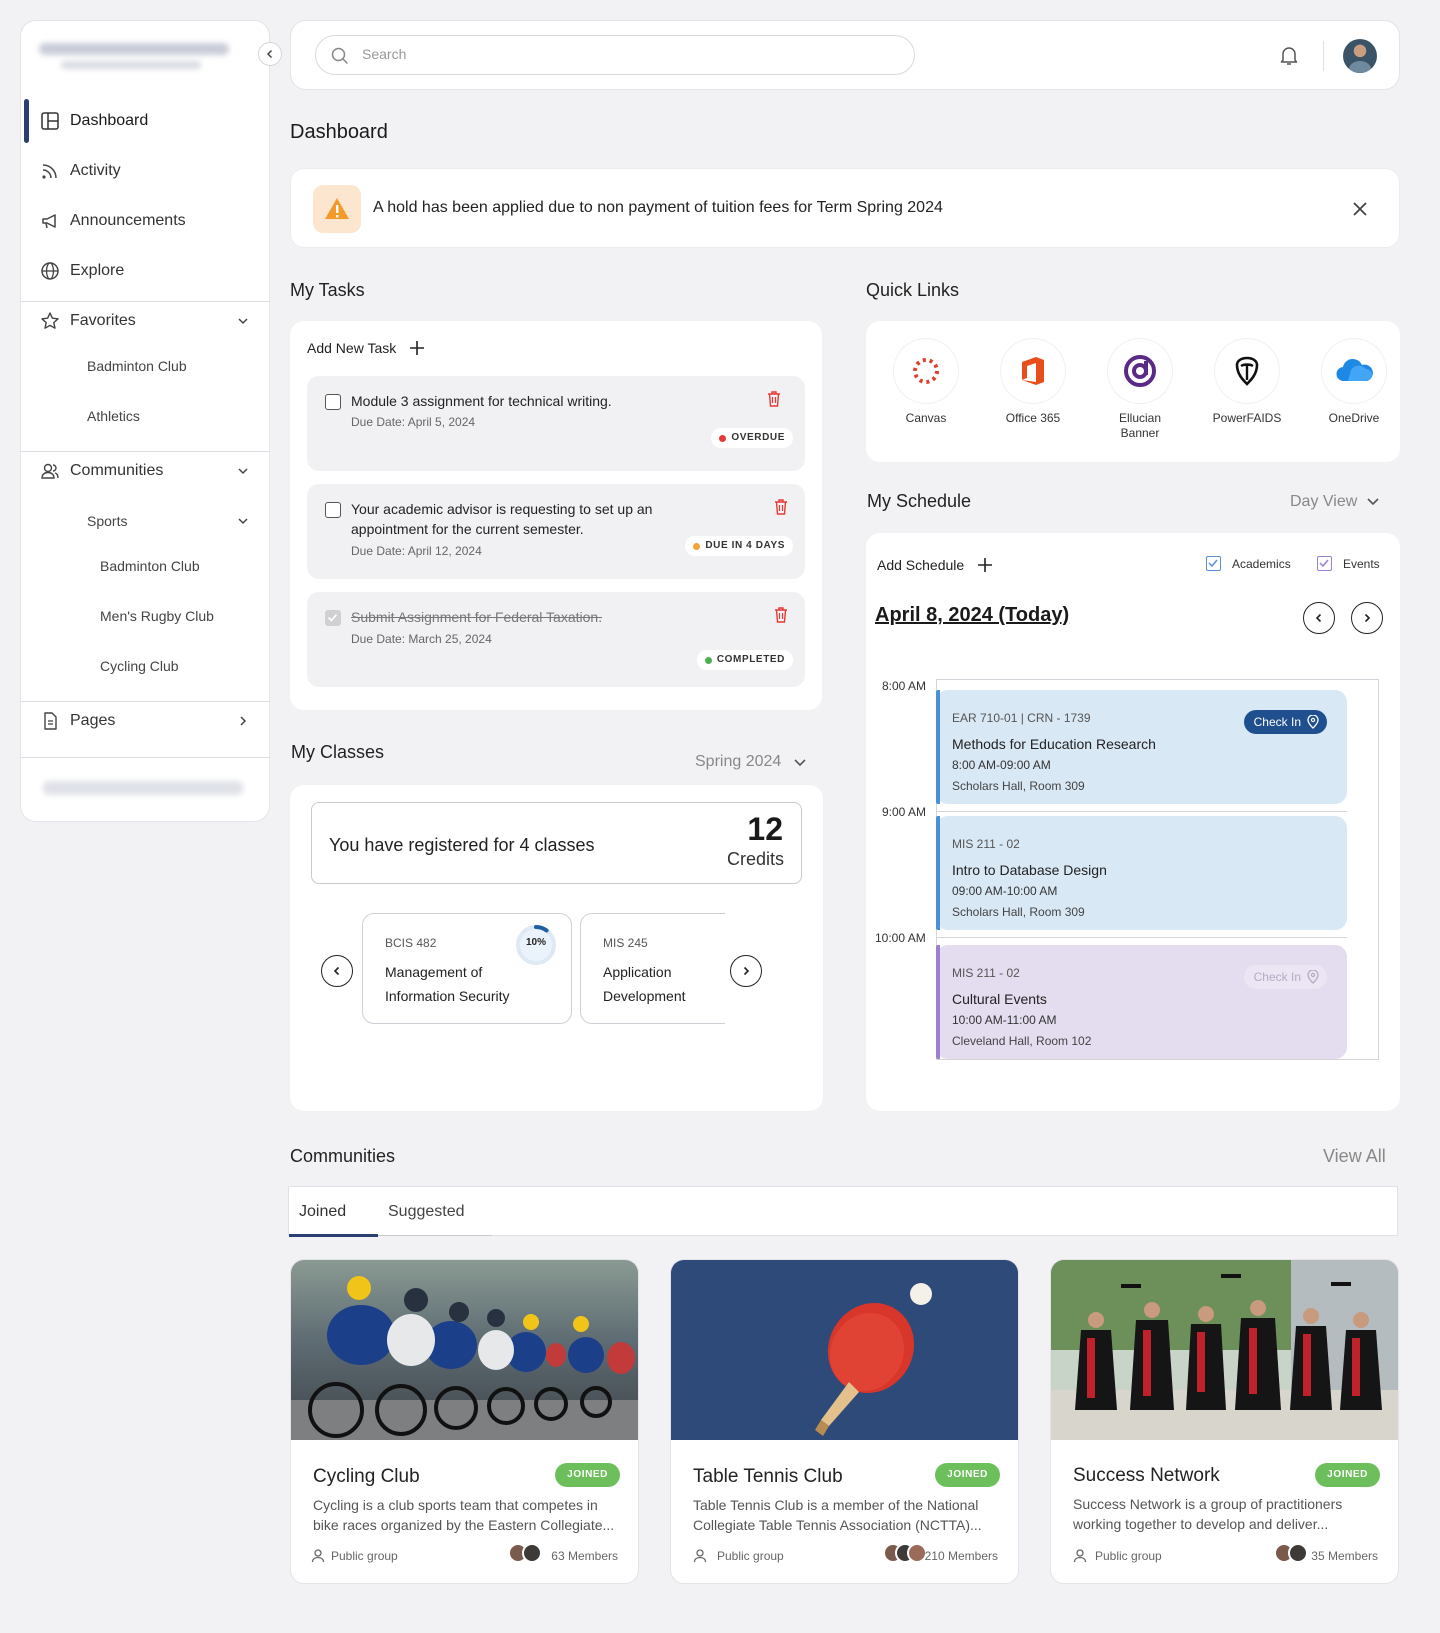 The width and height of the screenshot is (1440, 1633). Describe the element at coordinates (1360, 209) in the screenshot. I see `close-icon` at that location.